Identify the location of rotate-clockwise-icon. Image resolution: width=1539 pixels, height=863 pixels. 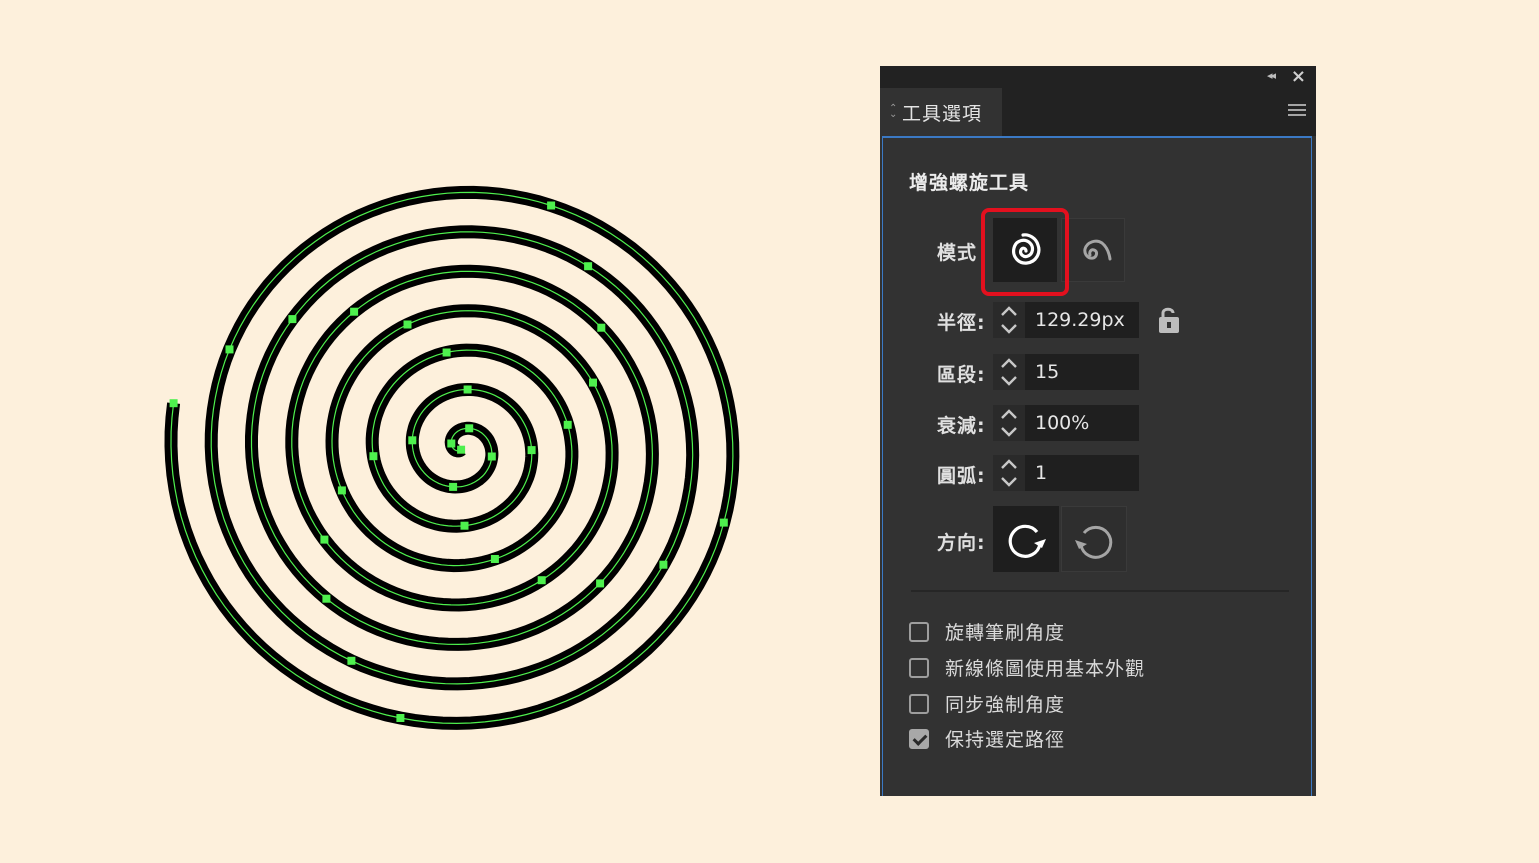
(1027, 541).